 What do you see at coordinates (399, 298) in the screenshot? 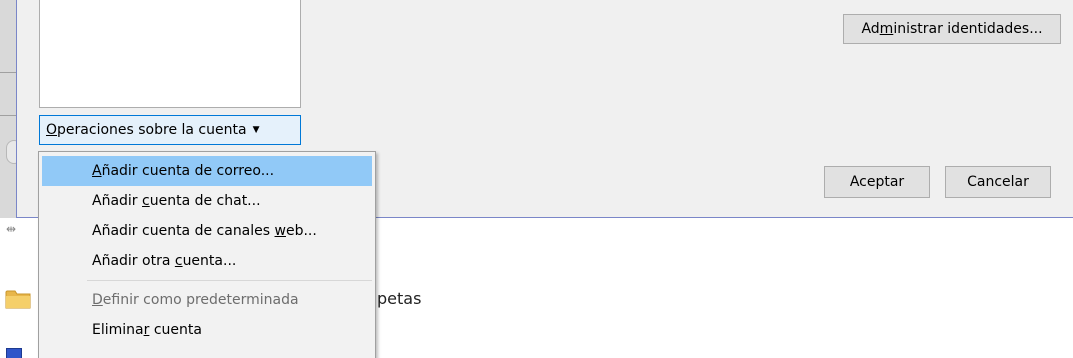
I see `folder-label: petas` at bounding box center [399, 298].